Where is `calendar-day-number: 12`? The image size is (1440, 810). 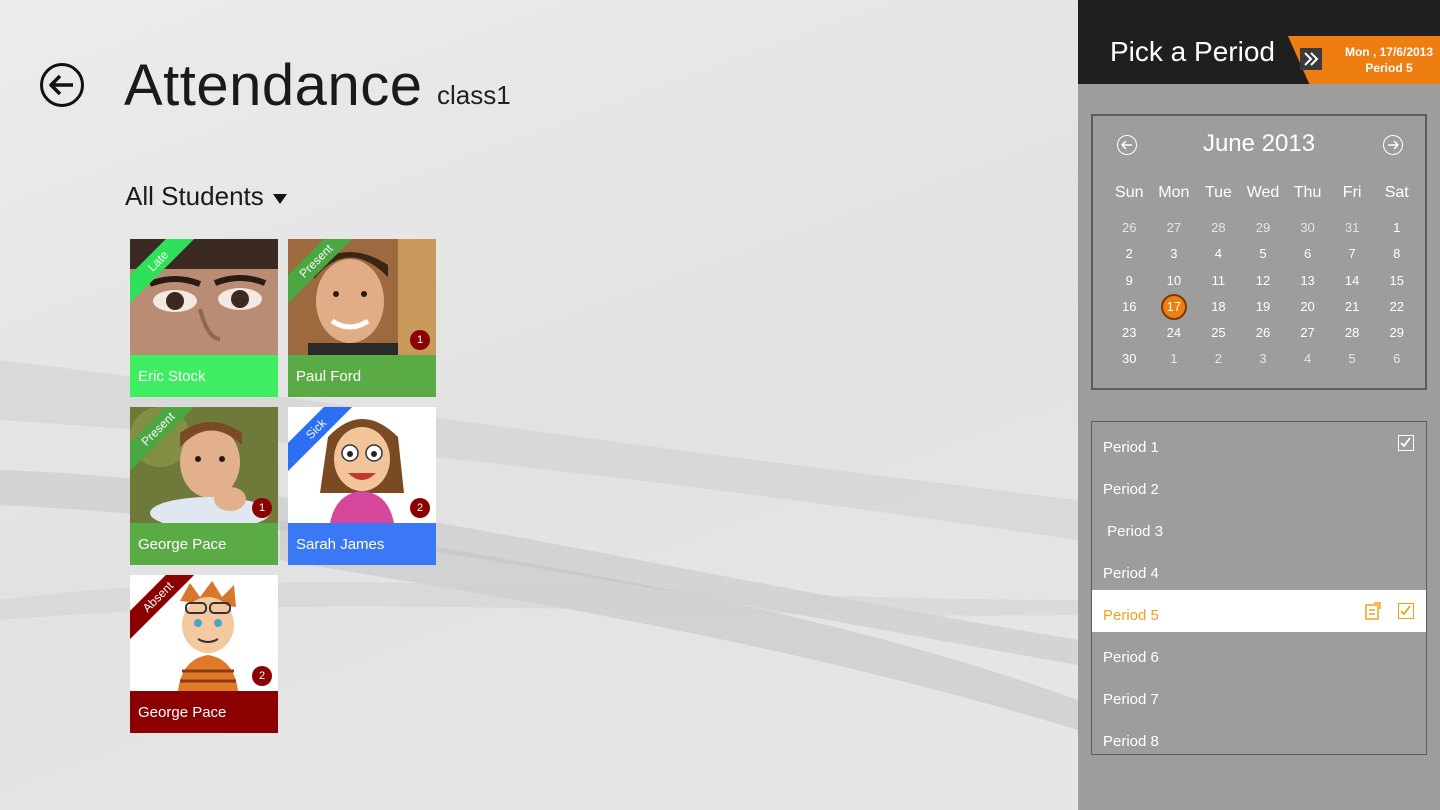 calendar-day-number: 12 is located at coordinates (1263, 280).